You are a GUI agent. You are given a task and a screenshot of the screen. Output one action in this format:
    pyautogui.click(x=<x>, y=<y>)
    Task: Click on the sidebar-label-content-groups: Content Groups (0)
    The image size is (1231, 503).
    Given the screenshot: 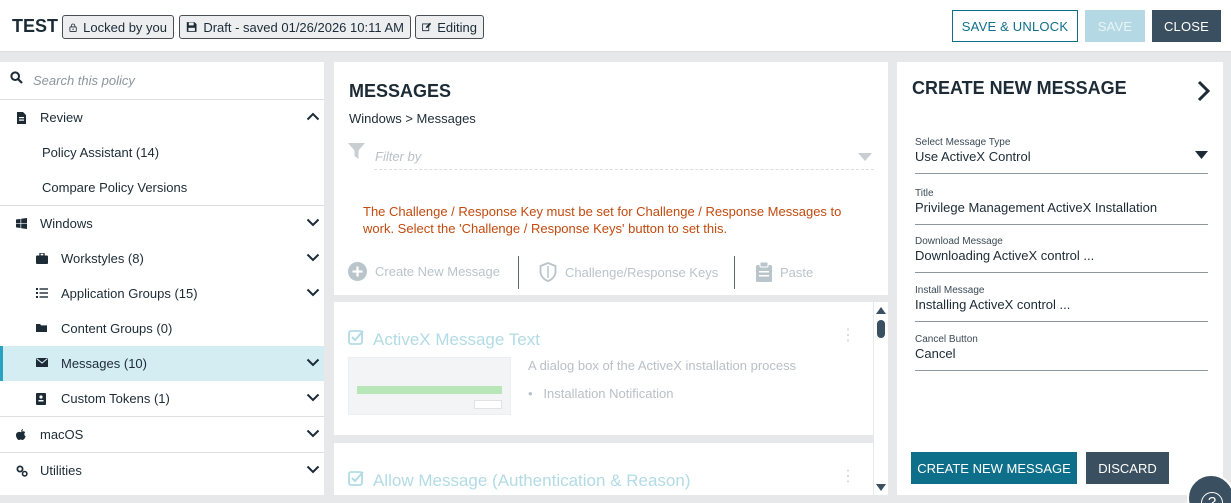 What is the action you would take?
    pyautogui.click(x=117, y=328)
    